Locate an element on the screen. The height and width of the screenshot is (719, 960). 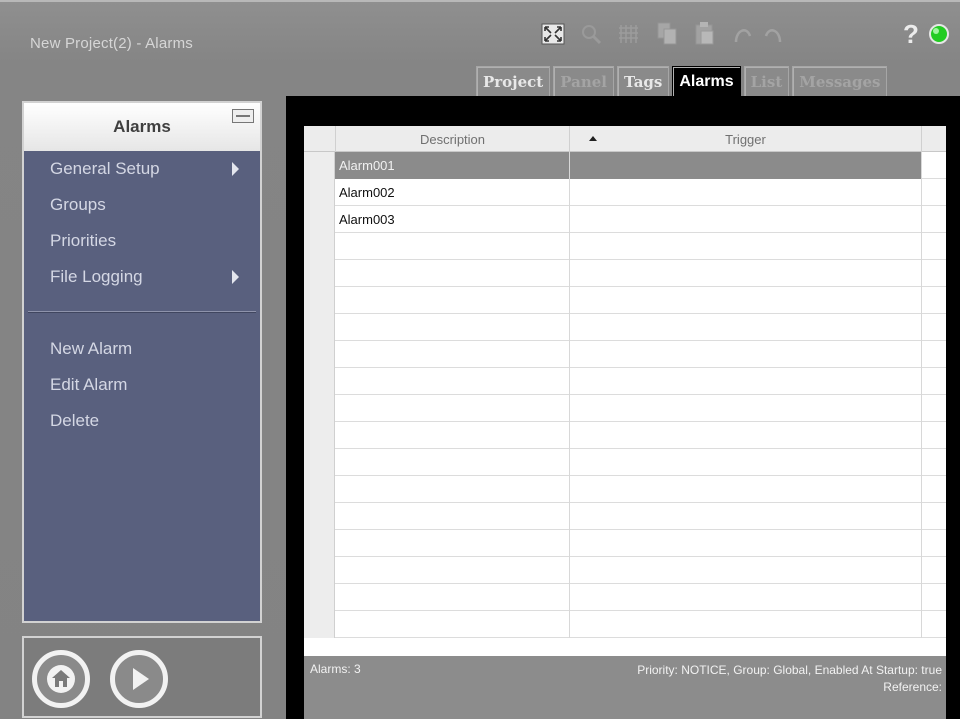
sidebar-item-groups: Groups is located at coordinates (142, 205).